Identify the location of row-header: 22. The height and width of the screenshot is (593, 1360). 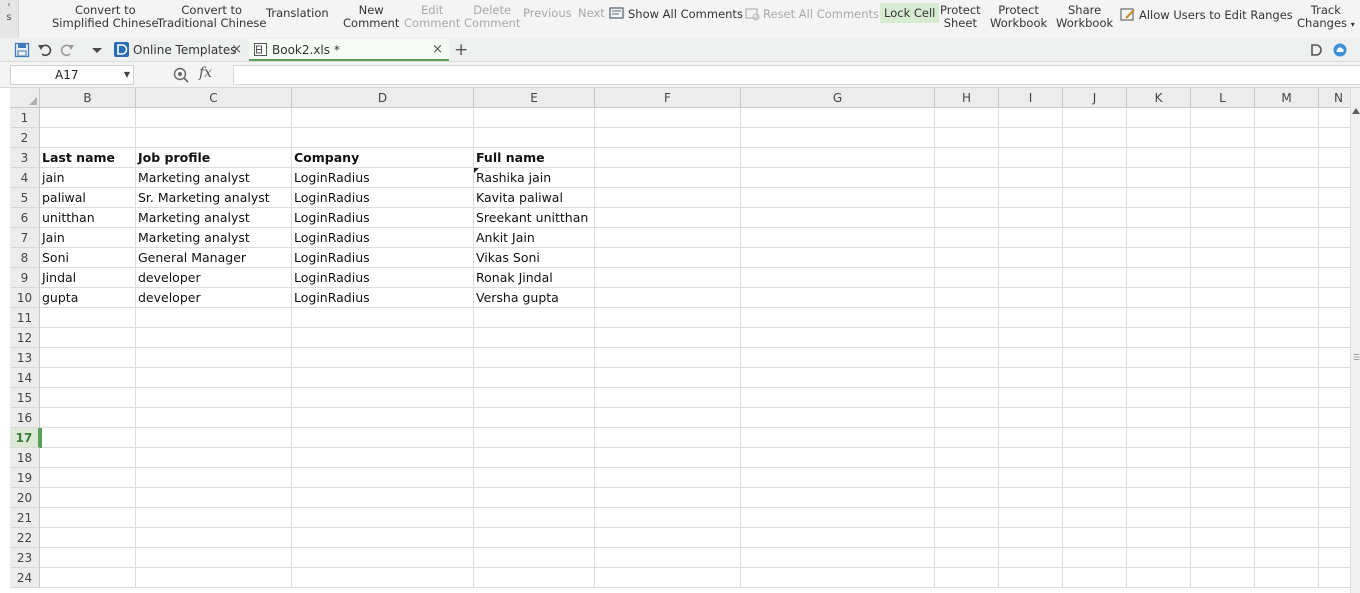
(25, 538).